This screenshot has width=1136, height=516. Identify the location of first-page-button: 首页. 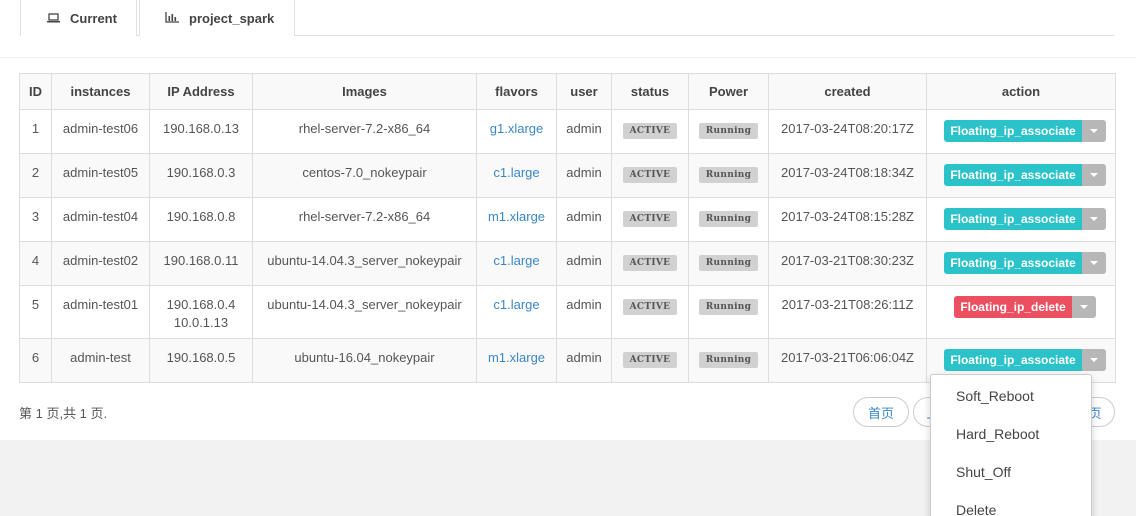
(881, 412).